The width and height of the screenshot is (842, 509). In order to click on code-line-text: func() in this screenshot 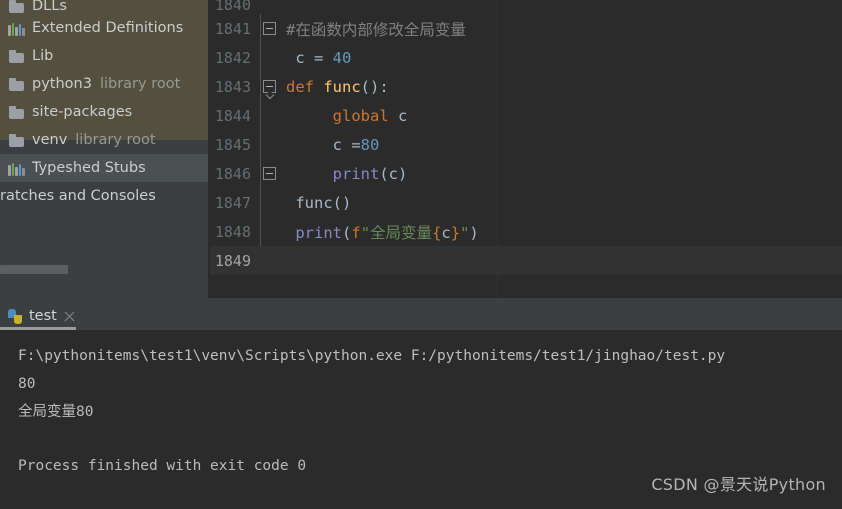, I will do `click(316, 203)`.